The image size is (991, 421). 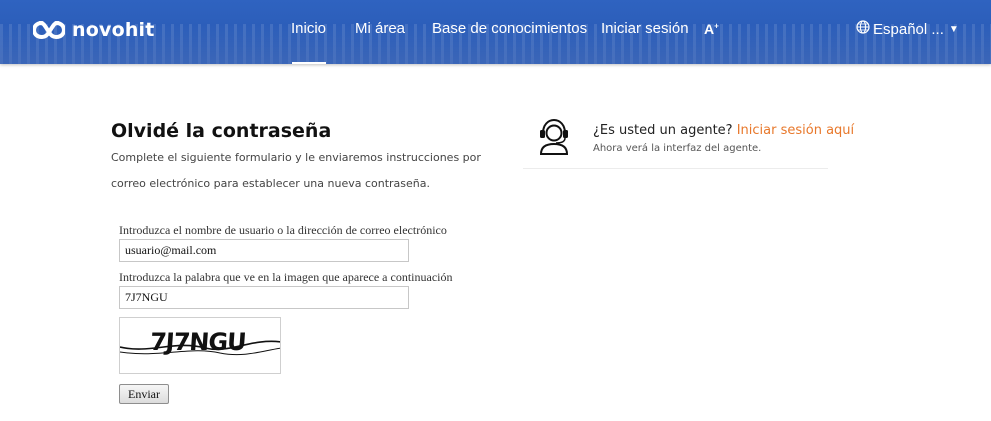 What do you see at coordinates (308, 28) in the screenshot?
I see `nav-inicio: Inicio` at bounding box center [308, 28].